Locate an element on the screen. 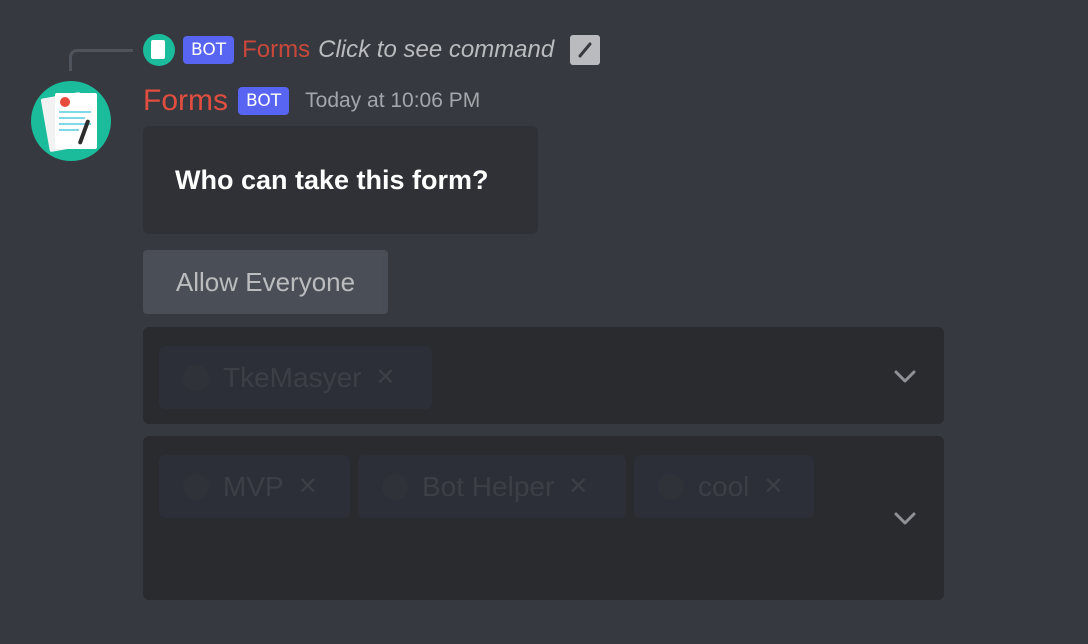 The height and width of the screenshot is (644, 1088). reply-bot-tag: BOT is located at coordinates (209, 50).